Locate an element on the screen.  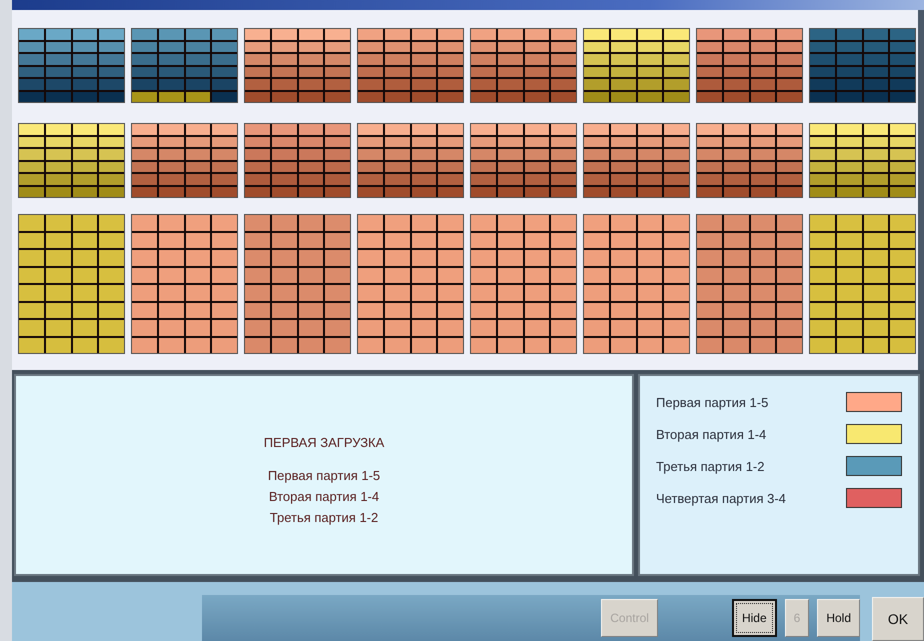
ok-button: OK is located at coordinates (898, 619).